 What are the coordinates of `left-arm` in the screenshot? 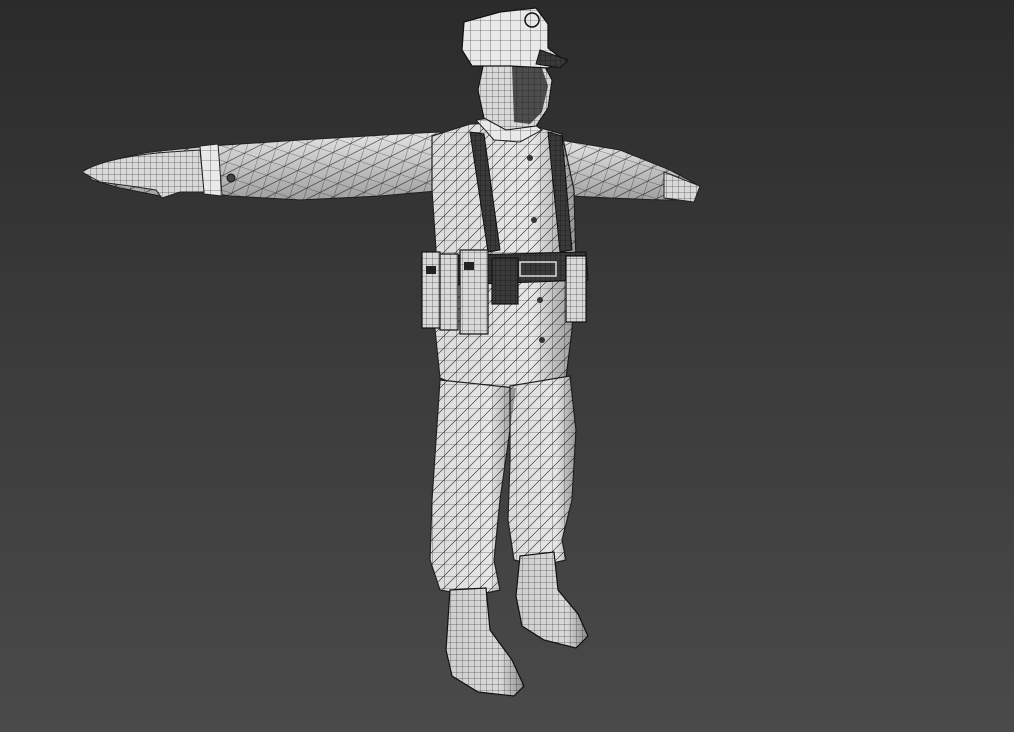 It's located at (265, 166).